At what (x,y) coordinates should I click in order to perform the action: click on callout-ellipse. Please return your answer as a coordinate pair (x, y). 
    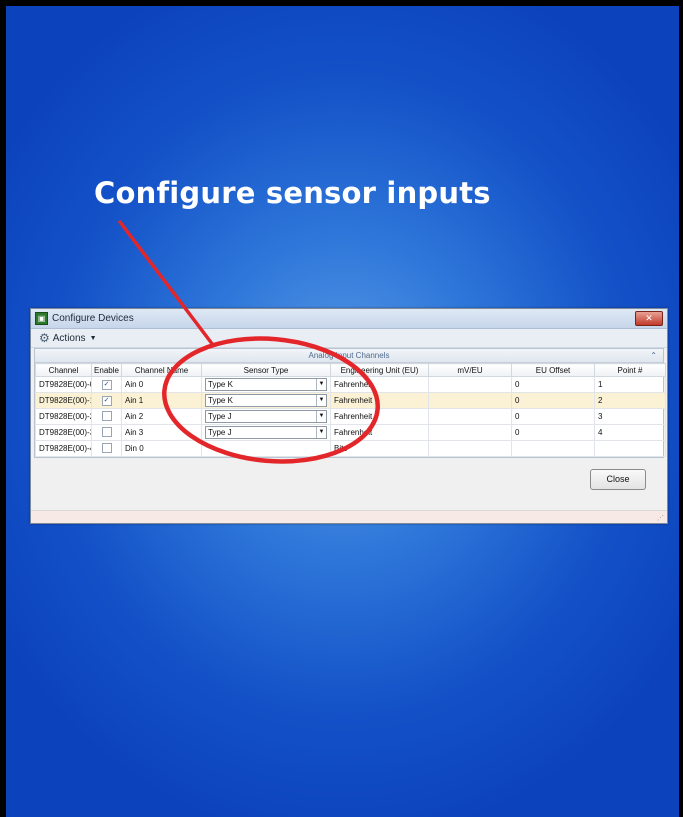
    Looking at the image, I should click on (271, 400).